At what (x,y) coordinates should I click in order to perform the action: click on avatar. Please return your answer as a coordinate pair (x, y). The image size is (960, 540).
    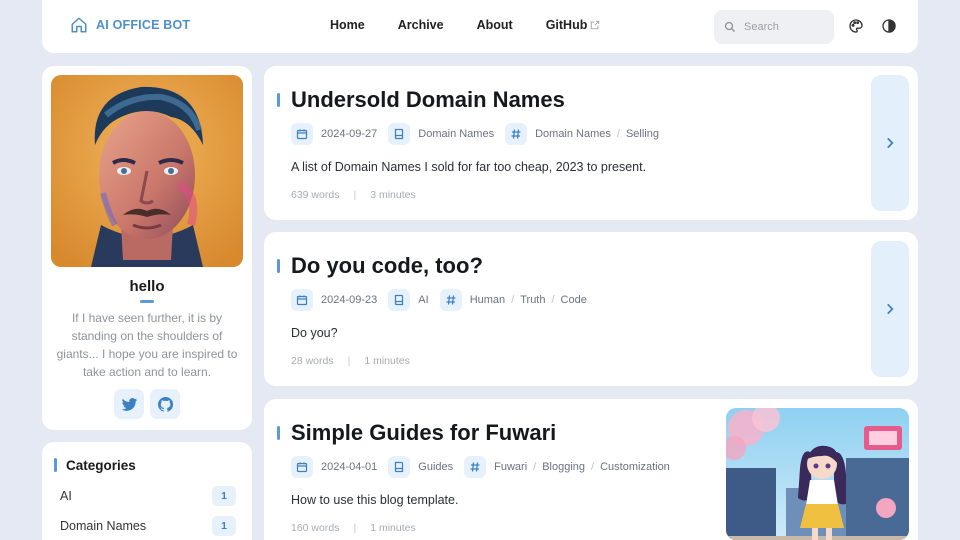
    Looking at the image, I should click on (147, 171).